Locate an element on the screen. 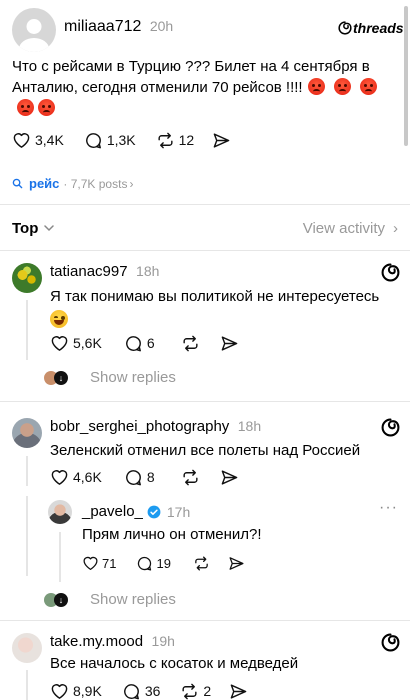 The height and width of the screenshot is (700, 410). like-count: 5,6K is located at coordinates (87, 343).